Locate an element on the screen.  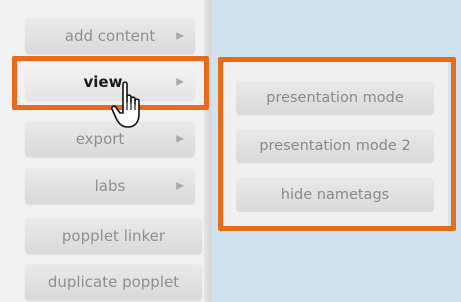
sidebar-item-label: export is located at coordinates (100, 139).